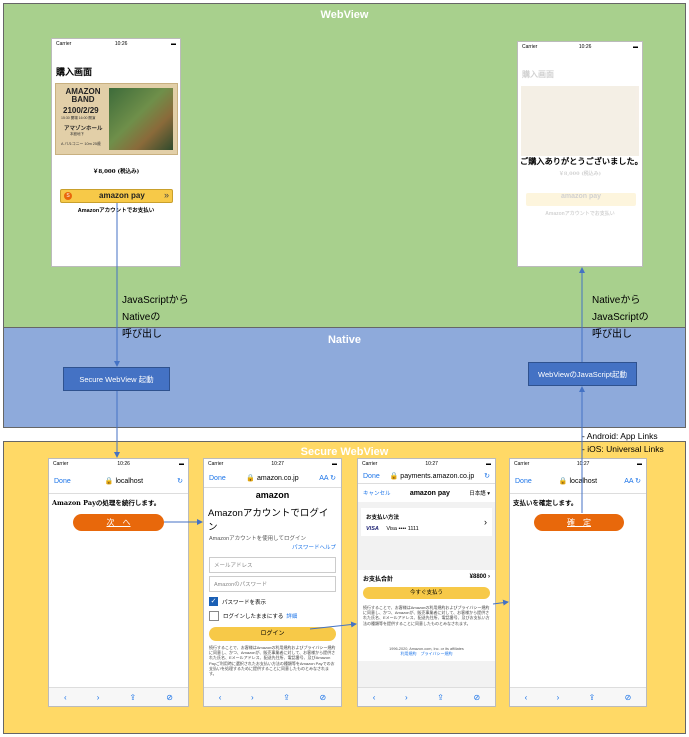 The height and width of the screenshot is (737, 689). What do you see at coordinates (623, 449) in the screenshot?
I see `label-line: - iOS: Universal Links` at bounding box center [623, 449].